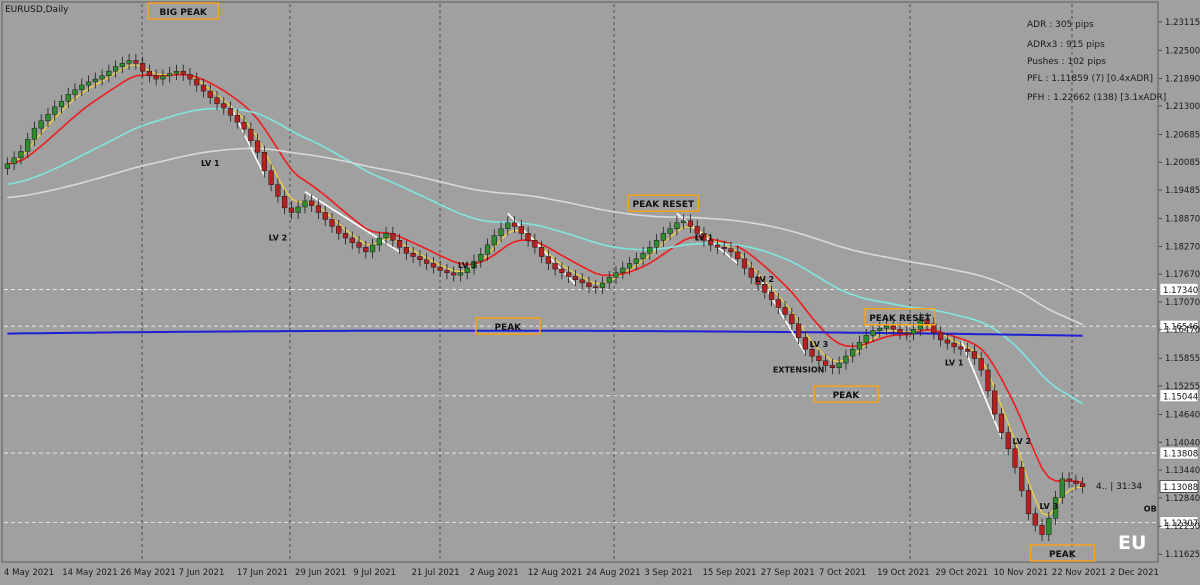 The height and width of the screenshot is (585, 1200). I want to click on price-level-label: 1.13808, so click(1180, 455).